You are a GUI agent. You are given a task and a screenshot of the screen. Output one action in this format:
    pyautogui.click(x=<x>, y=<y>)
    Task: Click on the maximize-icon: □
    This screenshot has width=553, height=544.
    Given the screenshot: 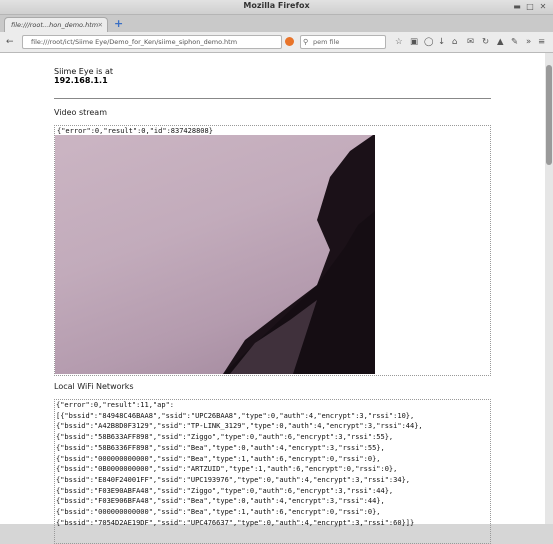 What is the action you would take?
    pyautogui.click(x=530, y=7)
    